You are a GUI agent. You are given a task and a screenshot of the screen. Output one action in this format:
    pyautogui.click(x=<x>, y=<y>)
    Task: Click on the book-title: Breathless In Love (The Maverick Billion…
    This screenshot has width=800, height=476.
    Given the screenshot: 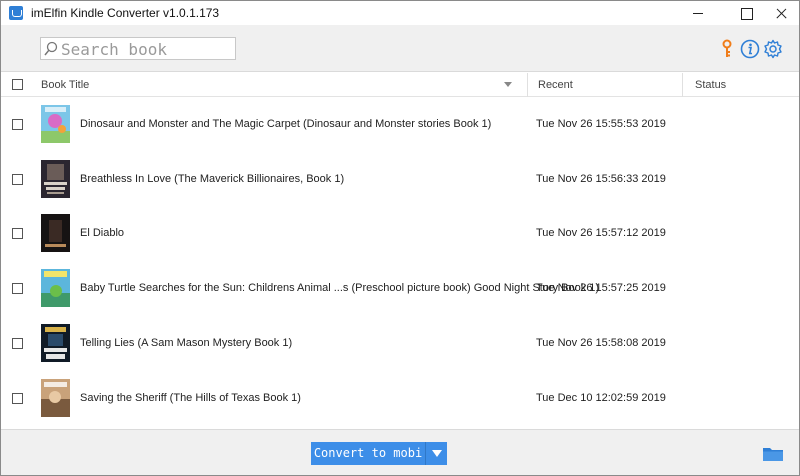 What is the action you would take?
    pyautogui.click(x=212, y=178)
    